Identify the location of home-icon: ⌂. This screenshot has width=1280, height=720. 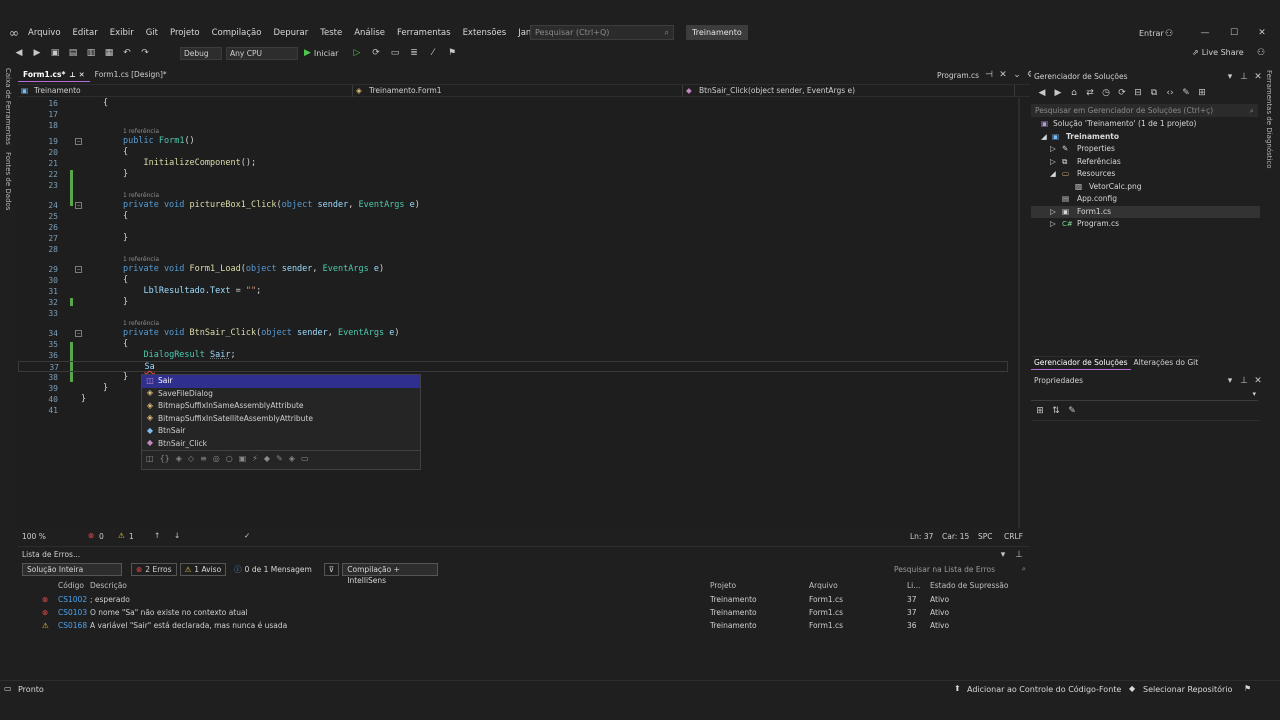
(1074, 93).